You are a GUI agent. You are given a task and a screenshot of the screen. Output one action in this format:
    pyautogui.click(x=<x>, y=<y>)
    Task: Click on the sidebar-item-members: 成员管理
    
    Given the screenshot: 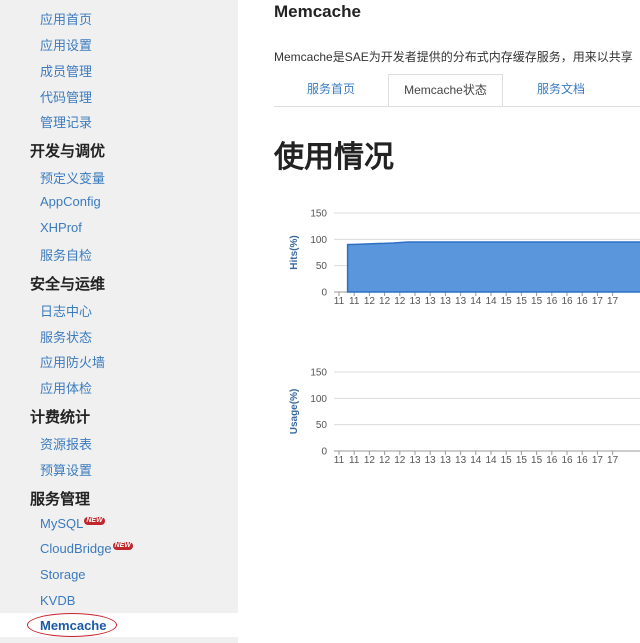 What is the action you would take?
    pyautogui.click(x=66, y=70)
    